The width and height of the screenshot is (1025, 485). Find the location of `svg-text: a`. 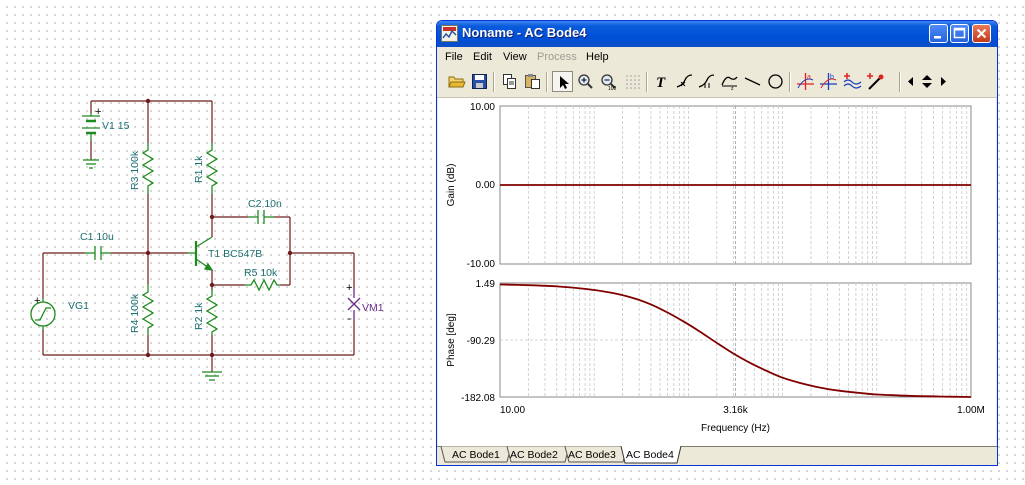

svg-text: a is located at coordinates (809, 77).